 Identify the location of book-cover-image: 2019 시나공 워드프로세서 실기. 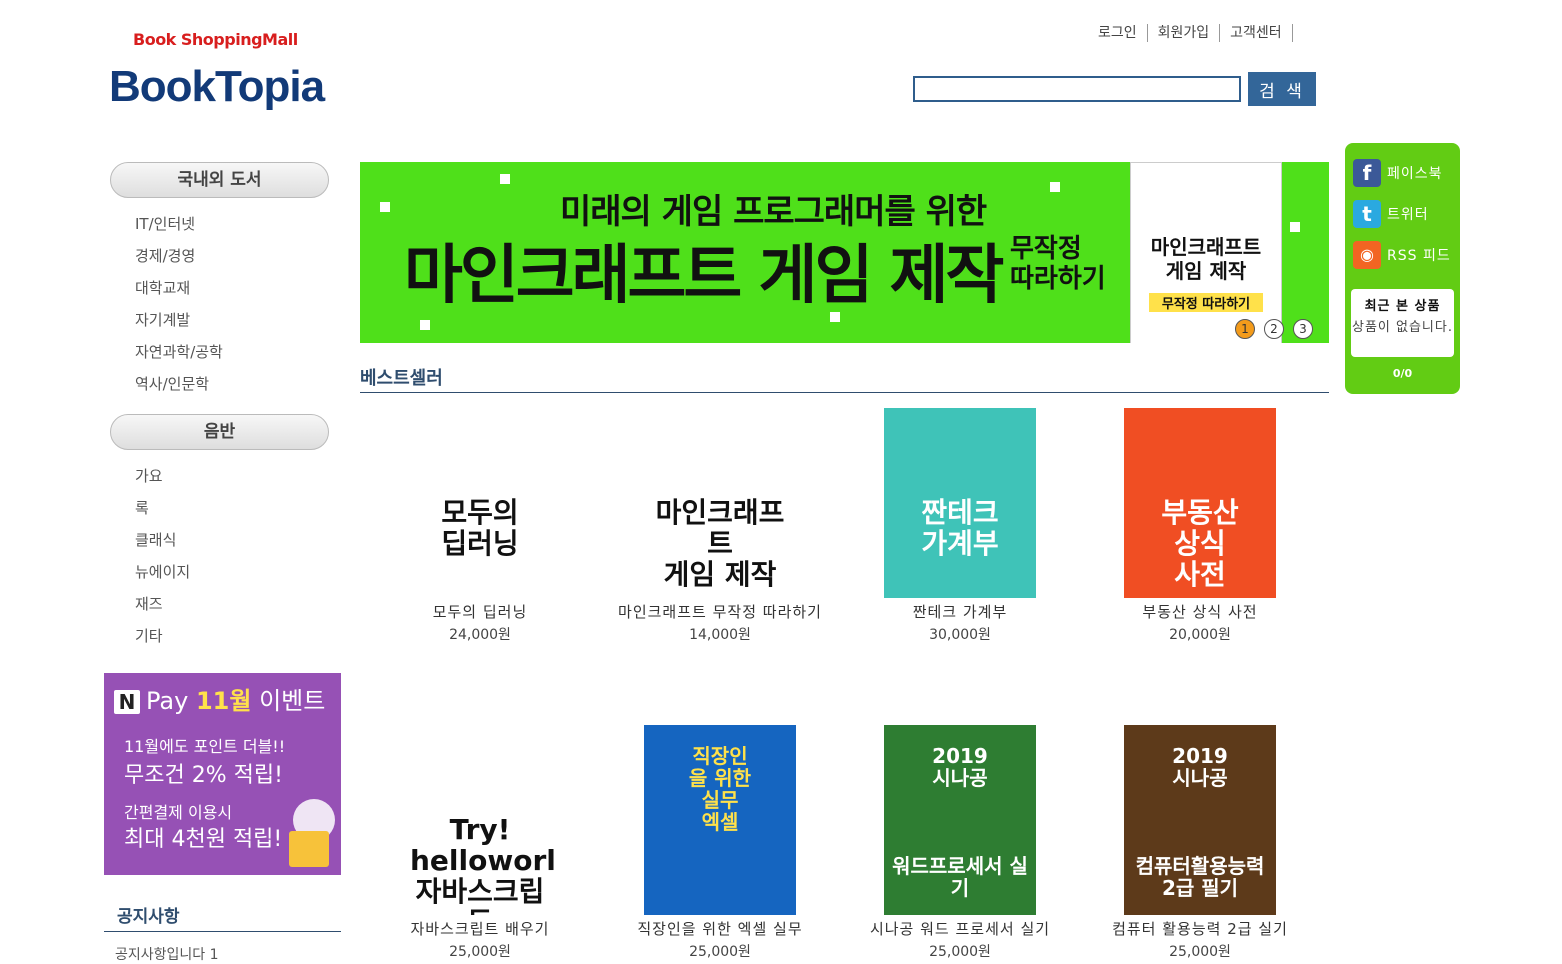
(960, 820).